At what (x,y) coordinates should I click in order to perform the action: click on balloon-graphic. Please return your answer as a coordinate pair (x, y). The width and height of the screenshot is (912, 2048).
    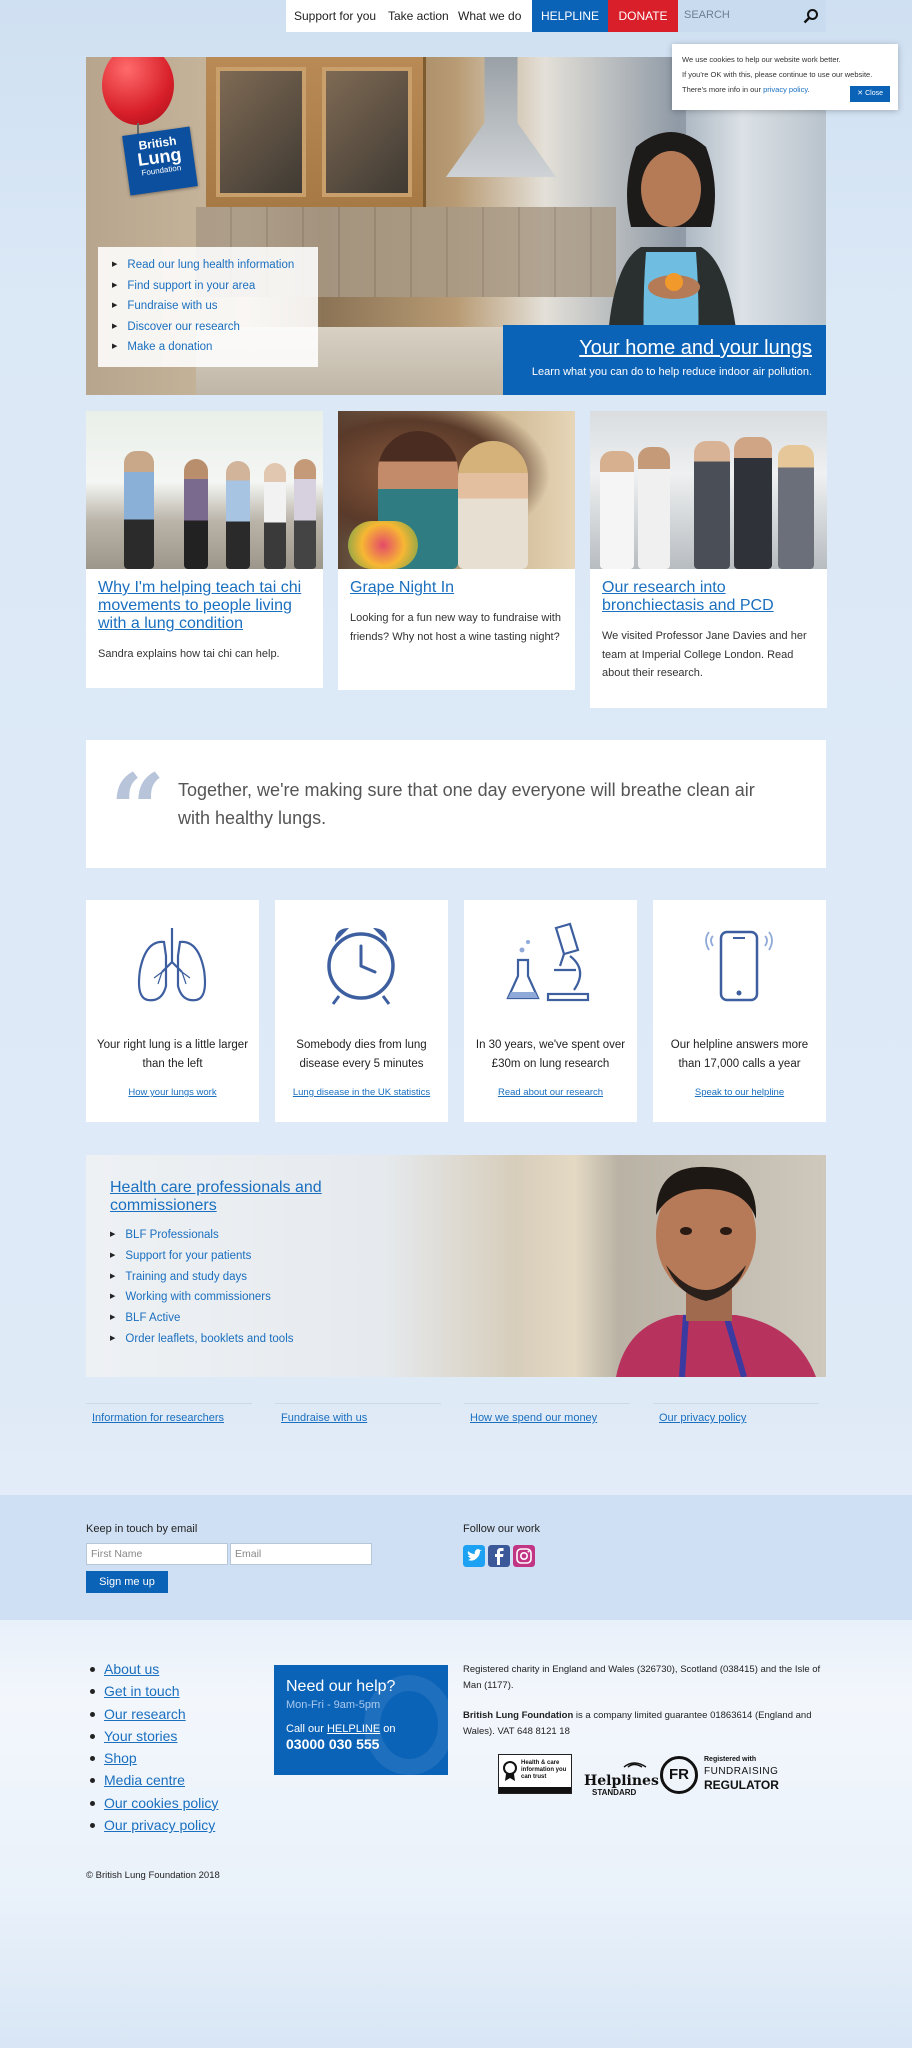
    Looking at the image, I should click on (138, 91).